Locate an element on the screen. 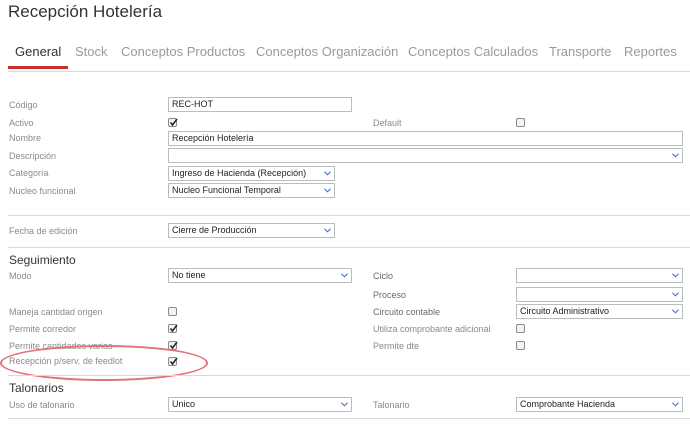 This screenshot has height=427, width=690. activo-label: Activo is located at coordinates (21, 123).